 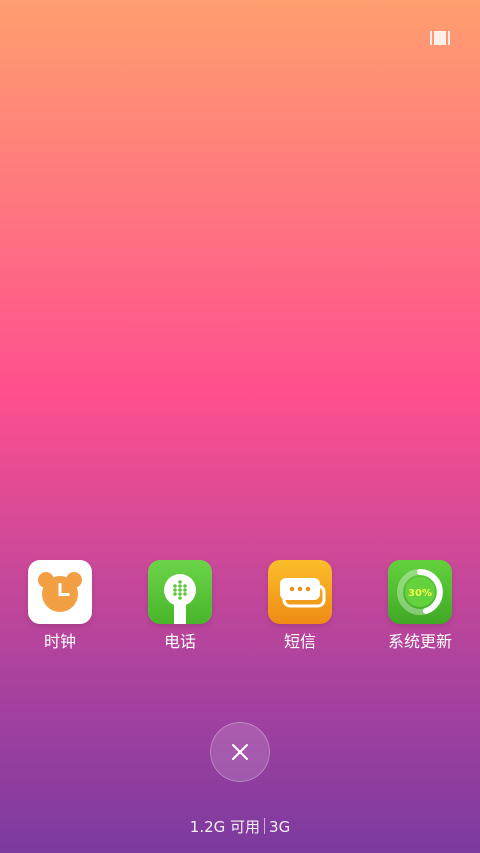 I want to click on memory-total: 3G, so click(x=280, y=827).